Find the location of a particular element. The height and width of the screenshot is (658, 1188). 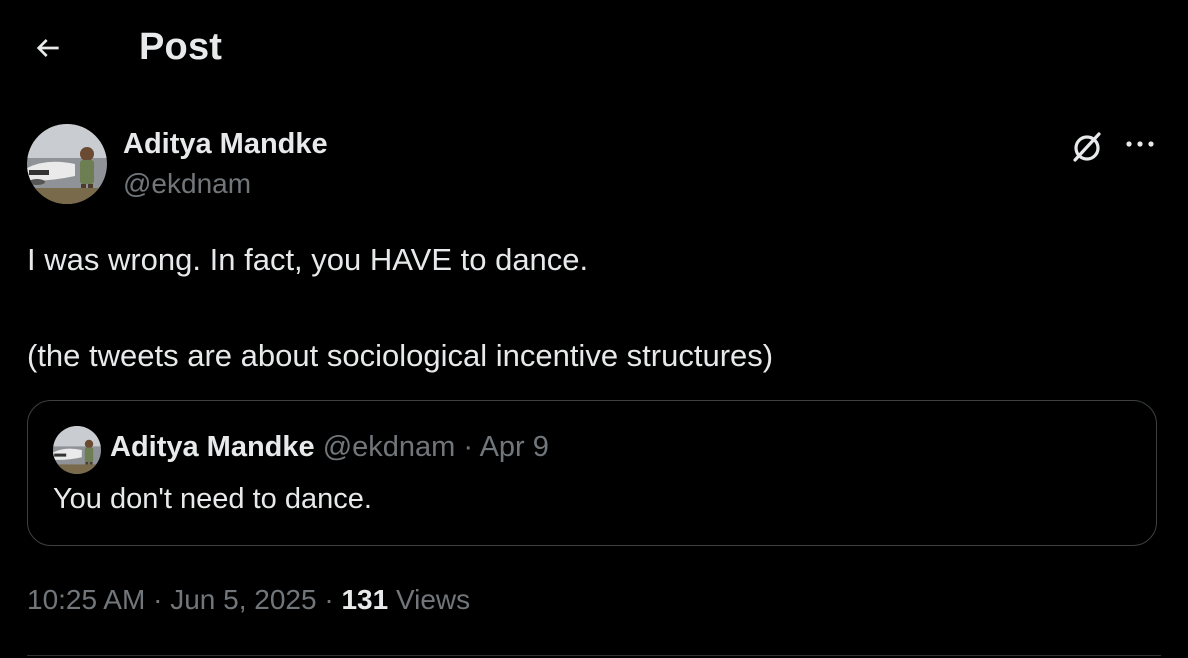

more-options-button is located at coordinates (1140, 144).